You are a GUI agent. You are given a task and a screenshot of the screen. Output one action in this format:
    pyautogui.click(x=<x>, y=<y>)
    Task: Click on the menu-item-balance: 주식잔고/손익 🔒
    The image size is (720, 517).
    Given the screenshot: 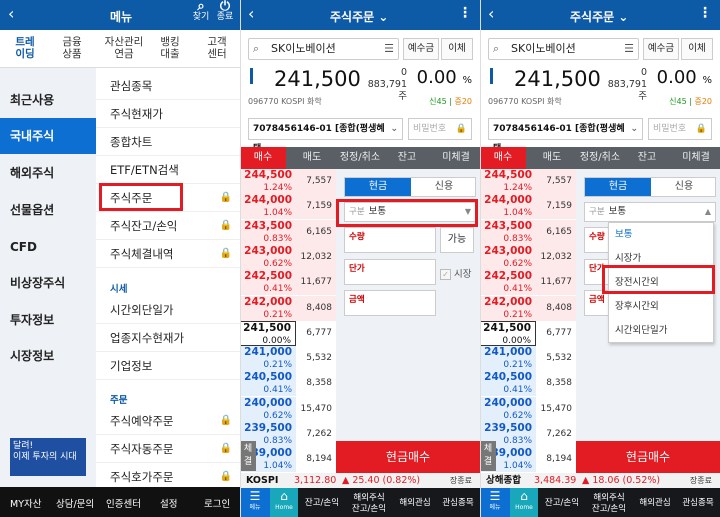 What is the action you would take?
    pyautogui.click(x=168, y=226)
    